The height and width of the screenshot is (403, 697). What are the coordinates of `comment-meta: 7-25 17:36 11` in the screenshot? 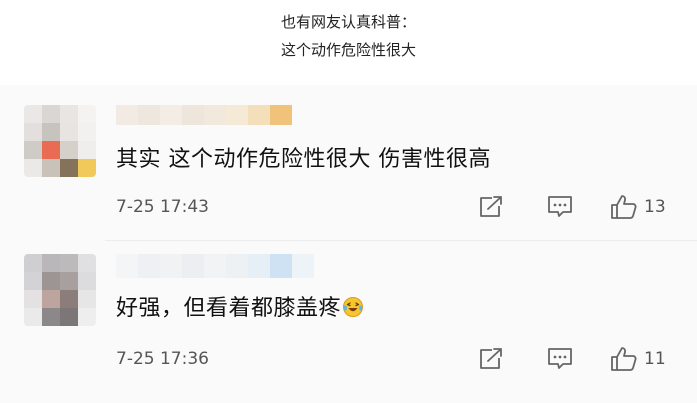 It's located at (396, 359).